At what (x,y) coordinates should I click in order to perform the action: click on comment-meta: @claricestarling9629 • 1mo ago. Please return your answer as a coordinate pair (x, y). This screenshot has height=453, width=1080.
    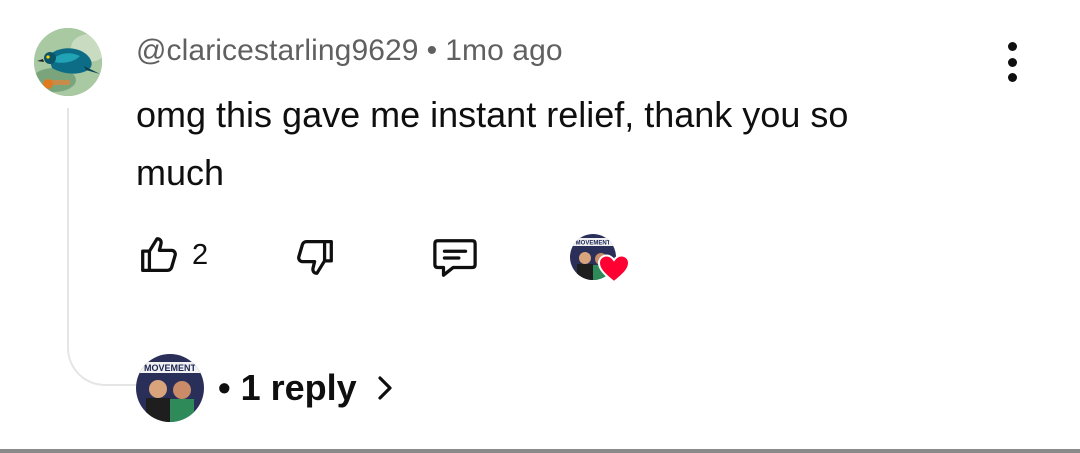
    Looking at the image, I should click on (349, 51).